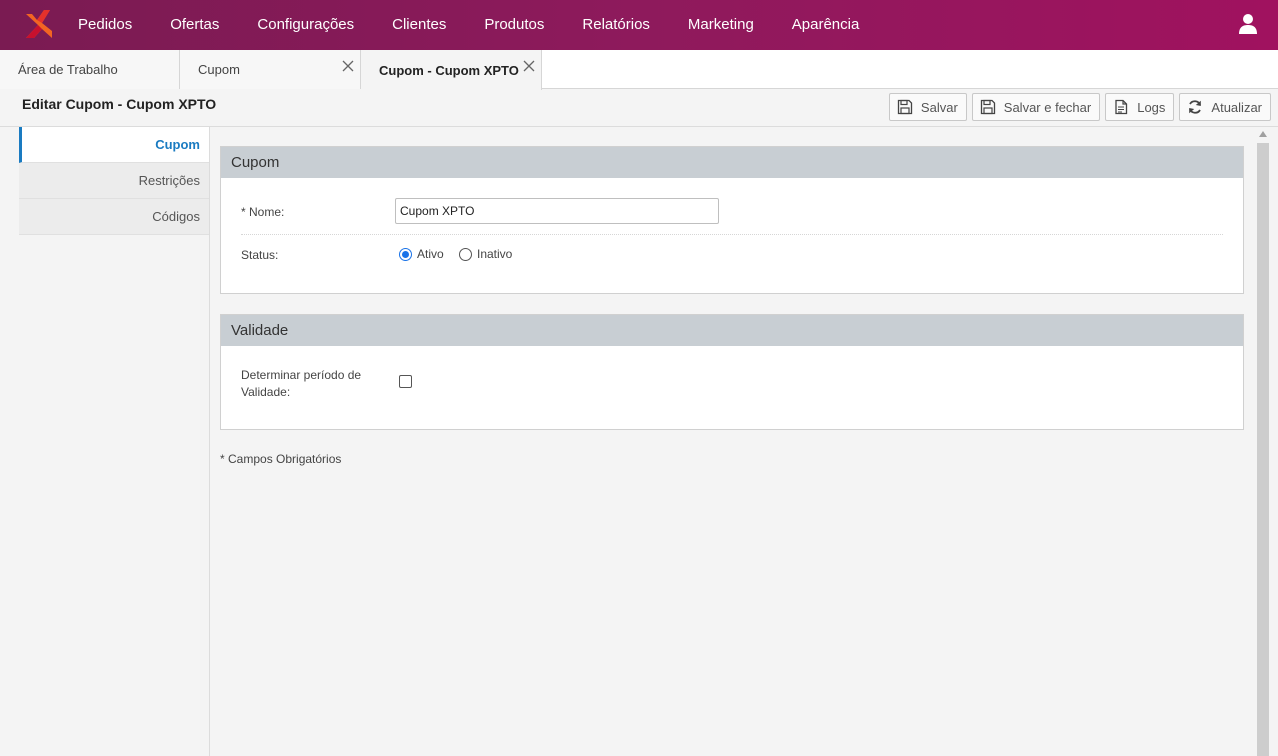 The width and height of the screenshot is (1278, 756). Describe the element at coordinates (114, 145) in the screenshot. I see `sidemenu-item-cupom: Cupom` at that location.